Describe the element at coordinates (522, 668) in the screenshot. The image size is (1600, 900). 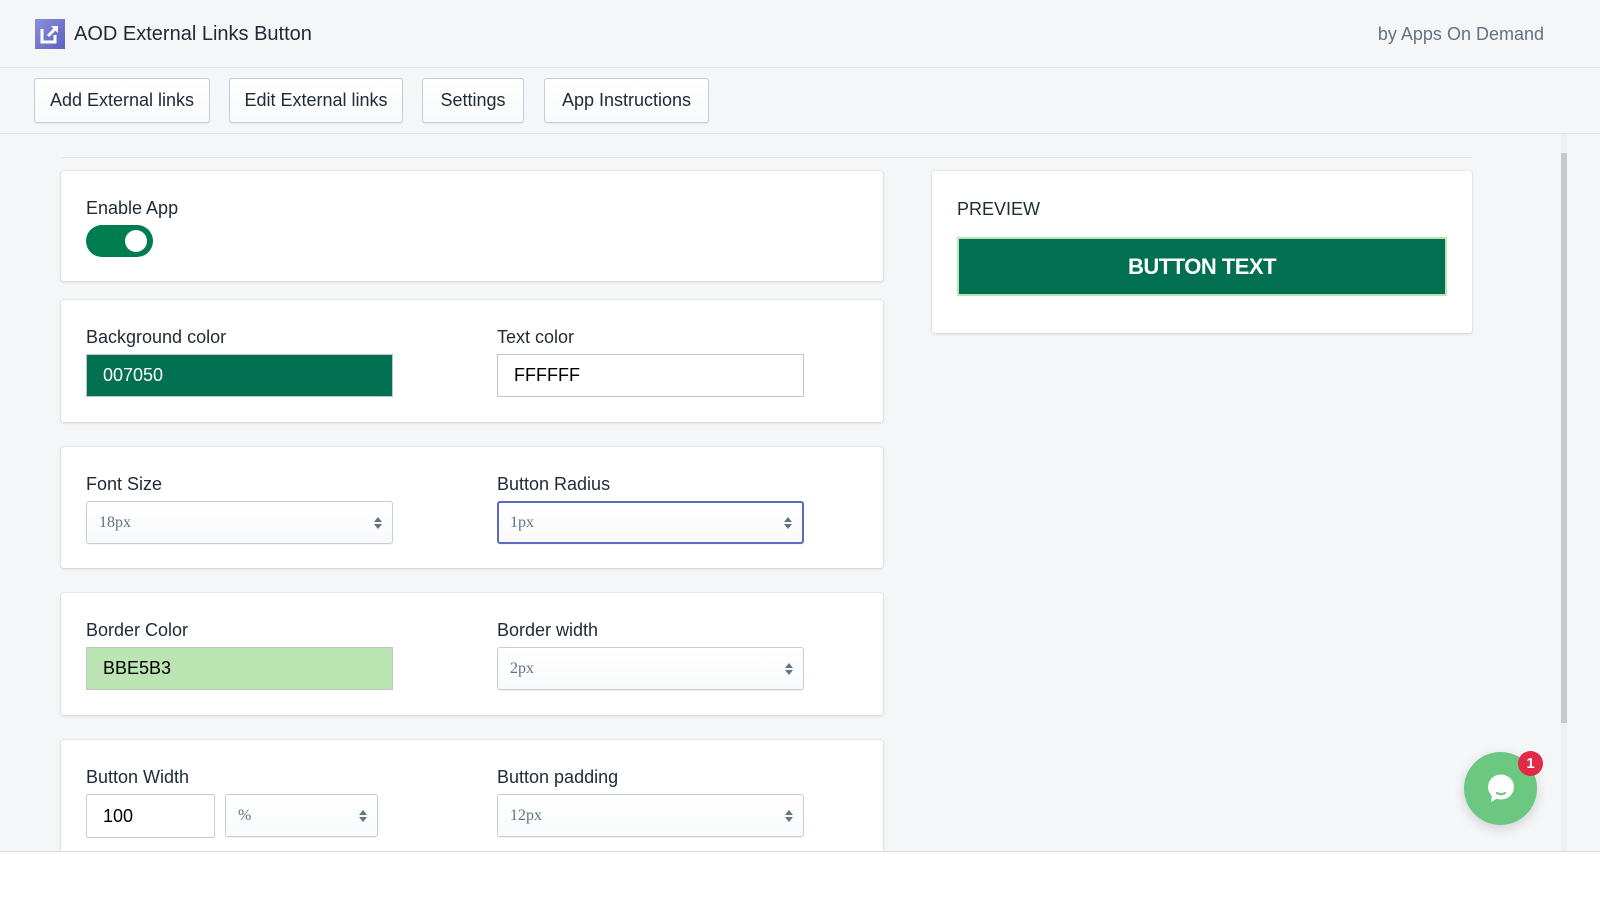
I see `border-width-value: 2px` at that location.